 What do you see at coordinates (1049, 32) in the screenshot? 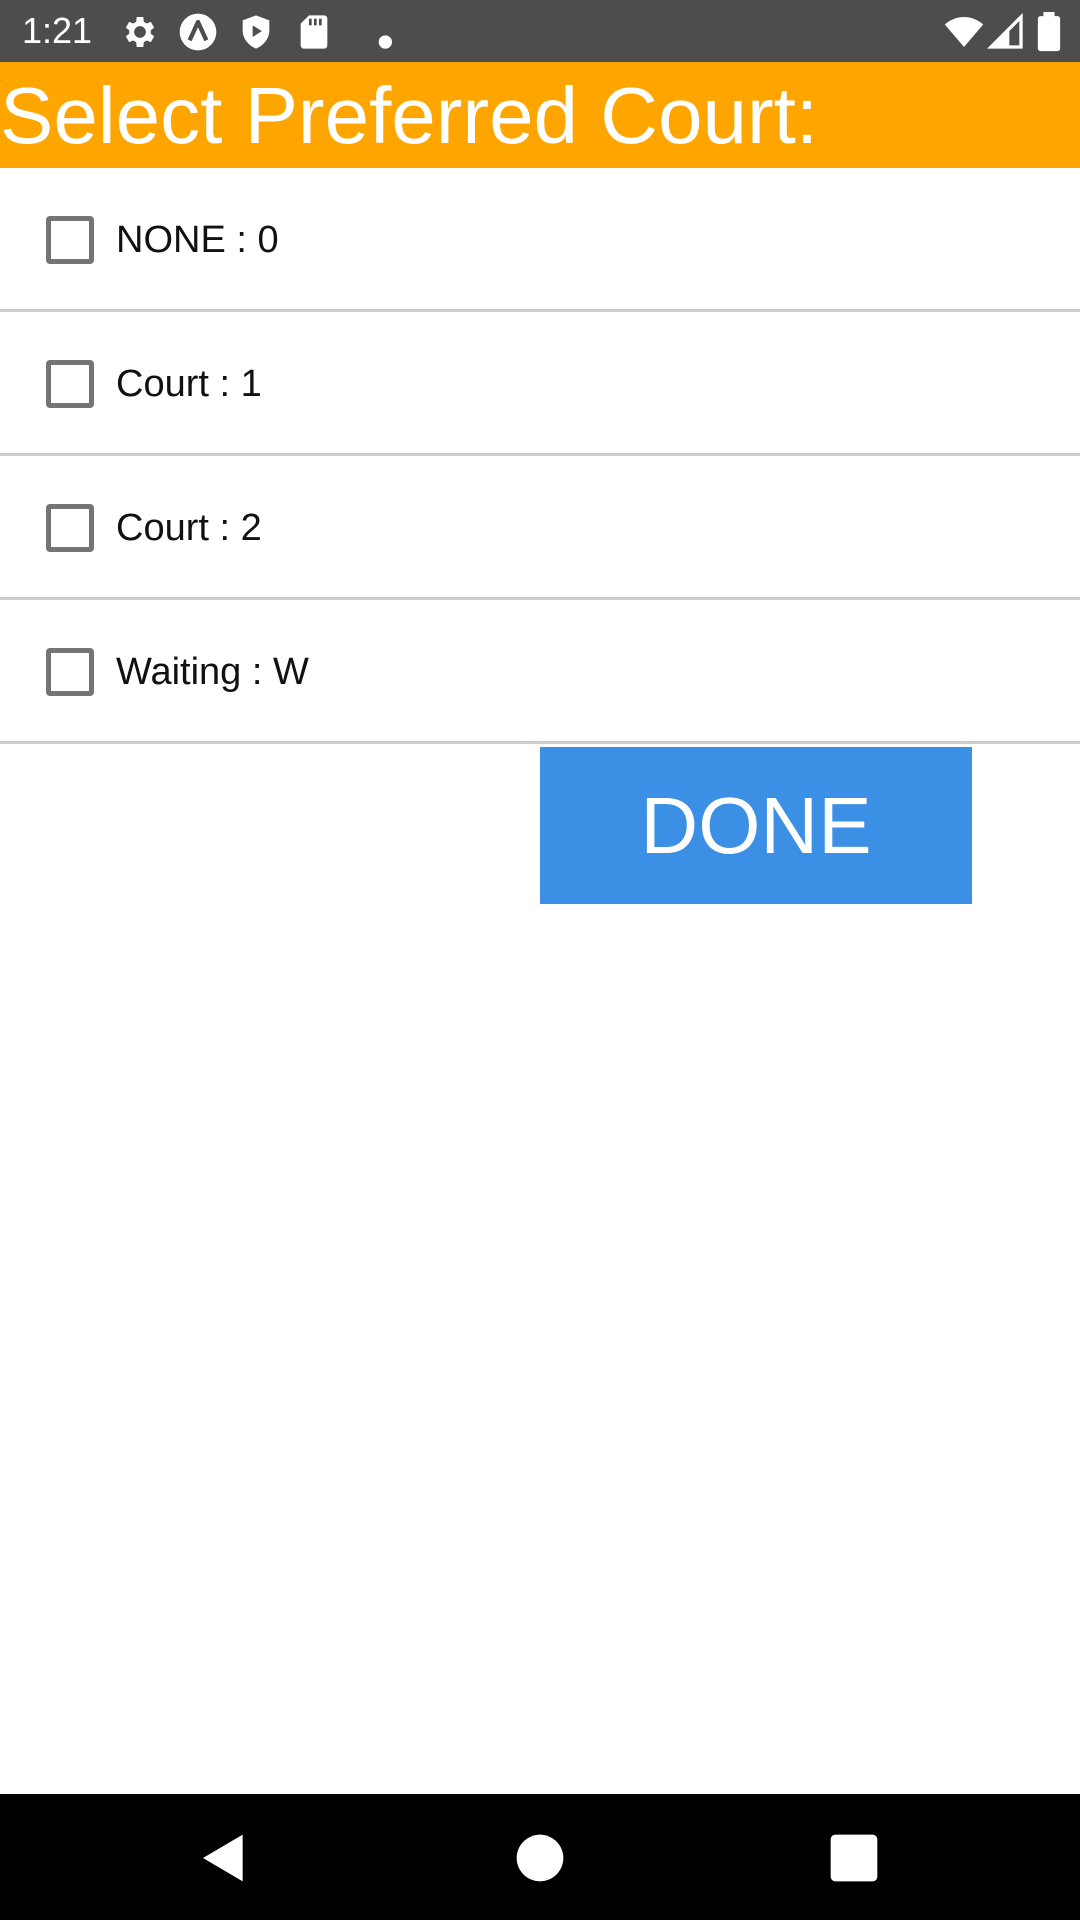
I see `battery-icon` at bounding box center [1049, 32].